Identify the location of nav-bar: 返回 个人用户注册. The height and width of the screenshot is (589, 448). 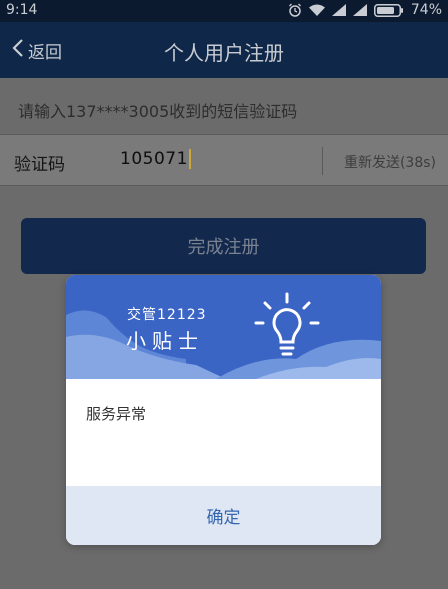
(224, 50).